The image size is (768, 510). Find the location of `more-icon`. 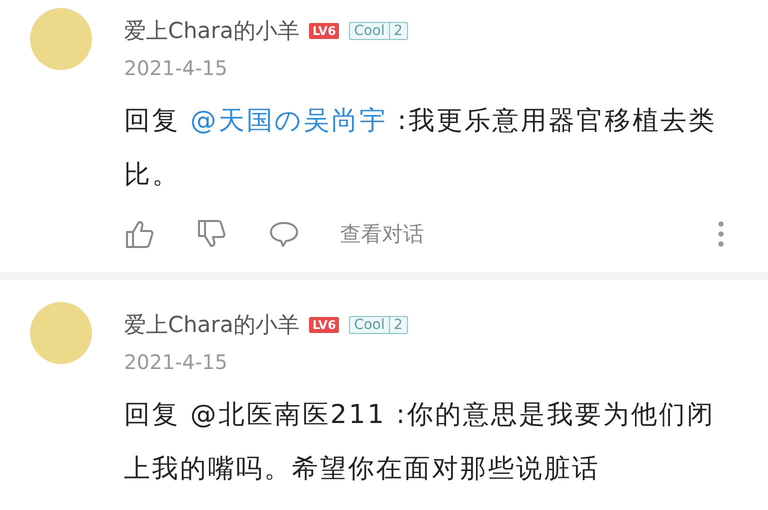

more-icon is located at coordinates (721, 234).